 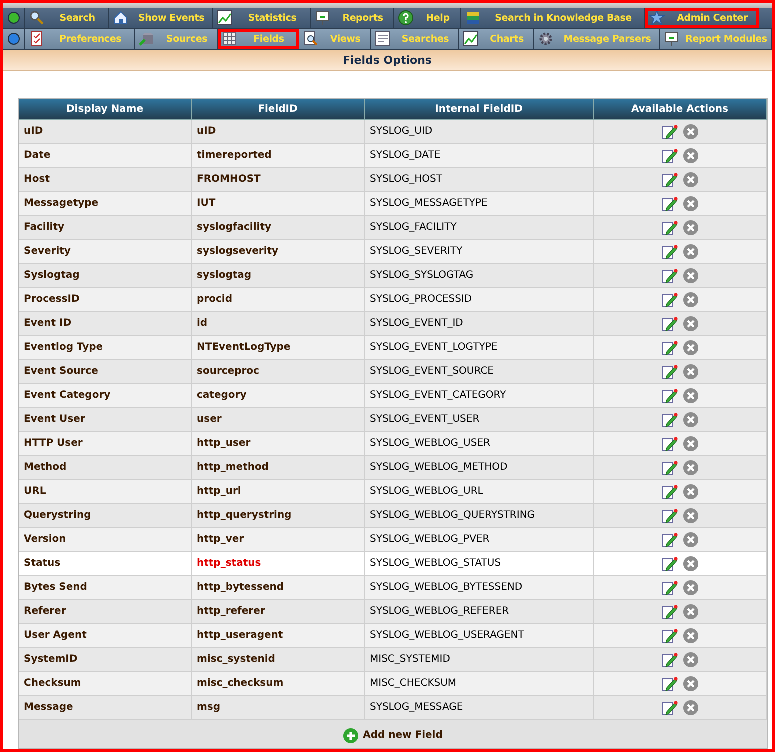 What do you see at coordinates (406, 18) in the screenshot?
I see `question-icon` at bounding box center [406, 18].